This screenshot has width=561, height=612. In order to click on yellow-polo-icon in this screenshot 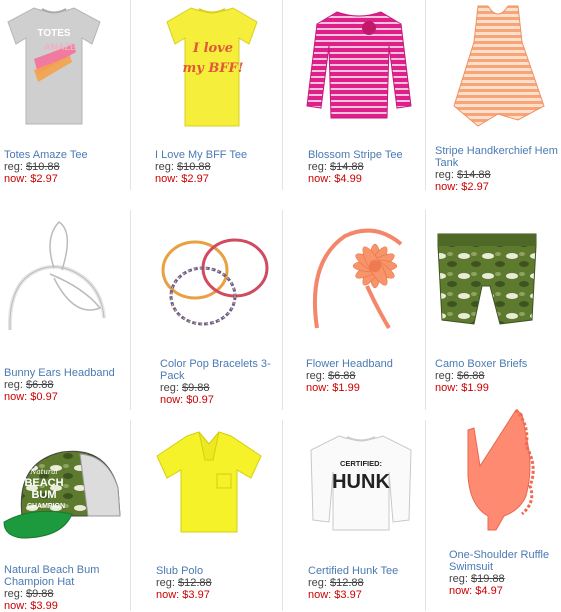, I will do `click(209, 482)`.